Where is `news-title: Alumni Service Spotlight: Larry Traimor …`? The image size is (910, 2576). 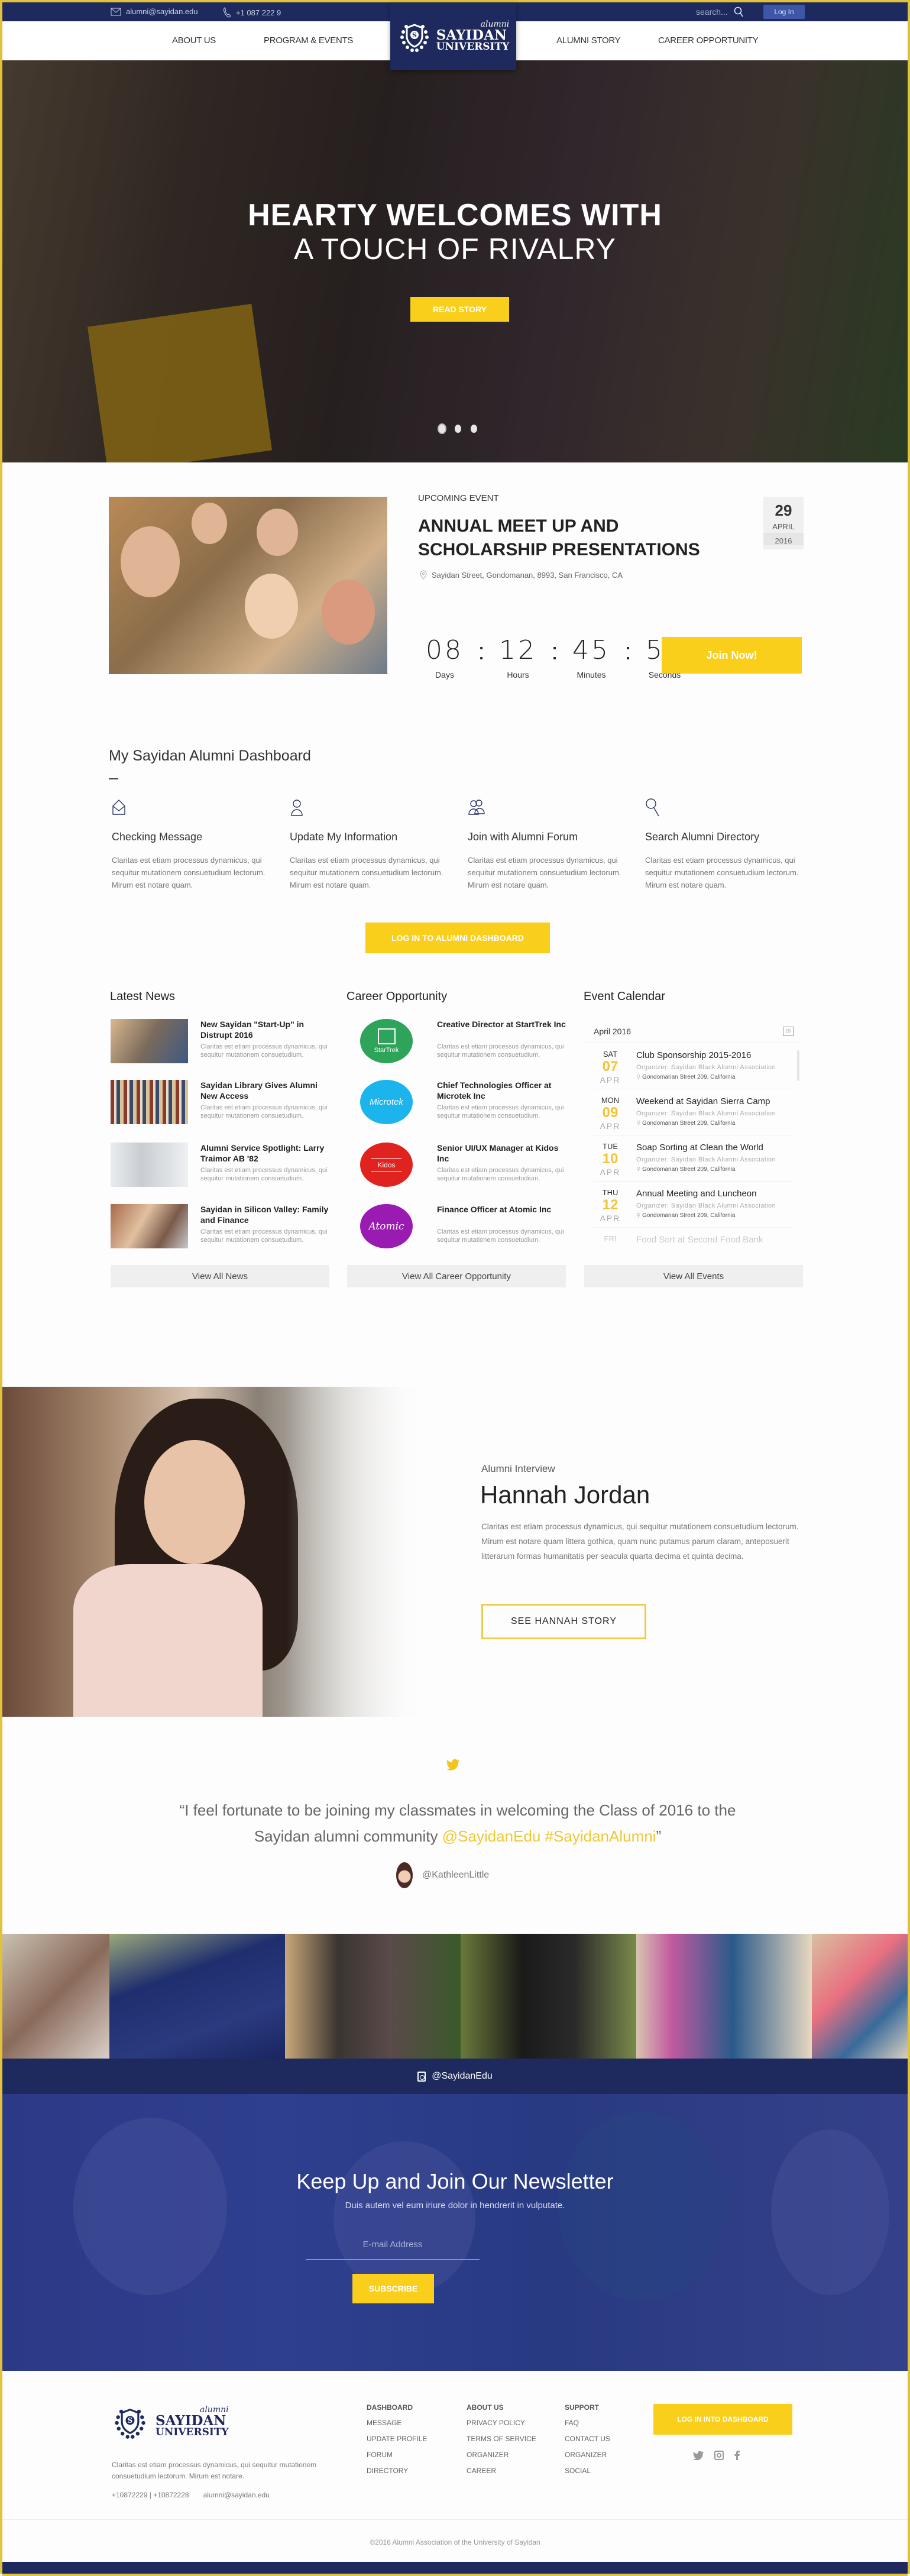
news-title: Alumni Service Spotlight: Larry Traimor … is located at coordinates (265, 1154).